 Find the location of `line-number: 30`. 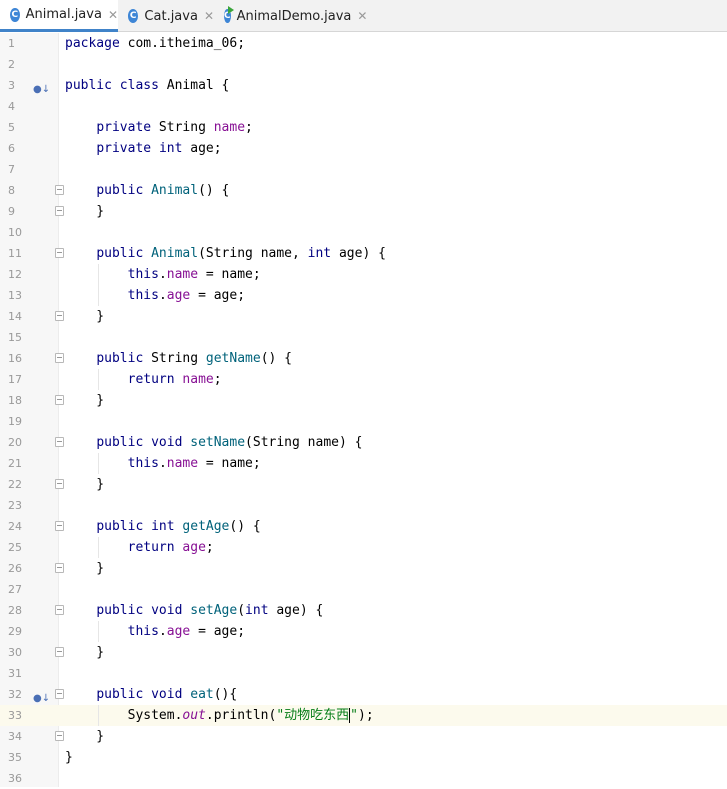

line-number: 30 is located at coordinates (15, 652).